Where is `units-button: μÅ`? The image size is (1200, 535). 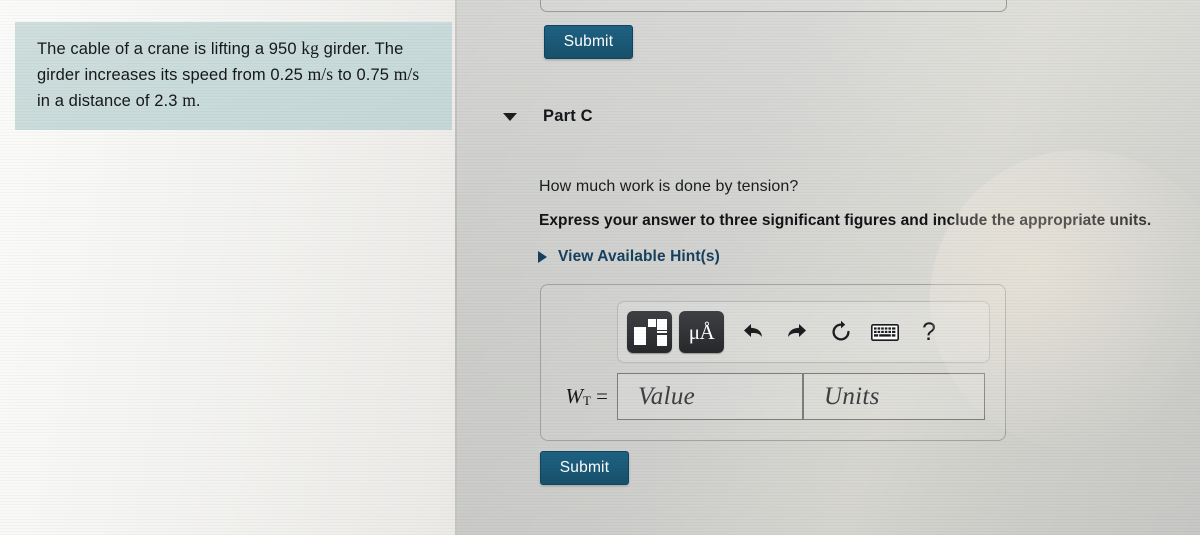
units-button: μÅ is located at coordinates (701, 332).